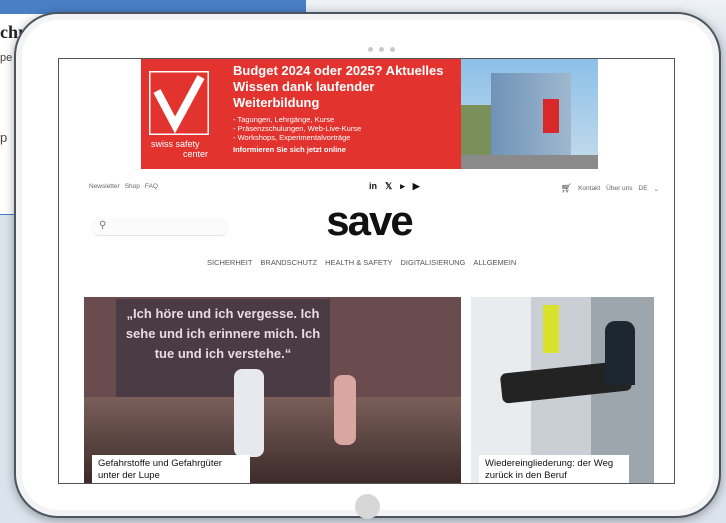 The height and width of the screenshot is (523, 726). What do you see at coordinates (180, 149) in the screenshot?
I see `logo-text: swiss safety center` at bounding box center [180, 149].